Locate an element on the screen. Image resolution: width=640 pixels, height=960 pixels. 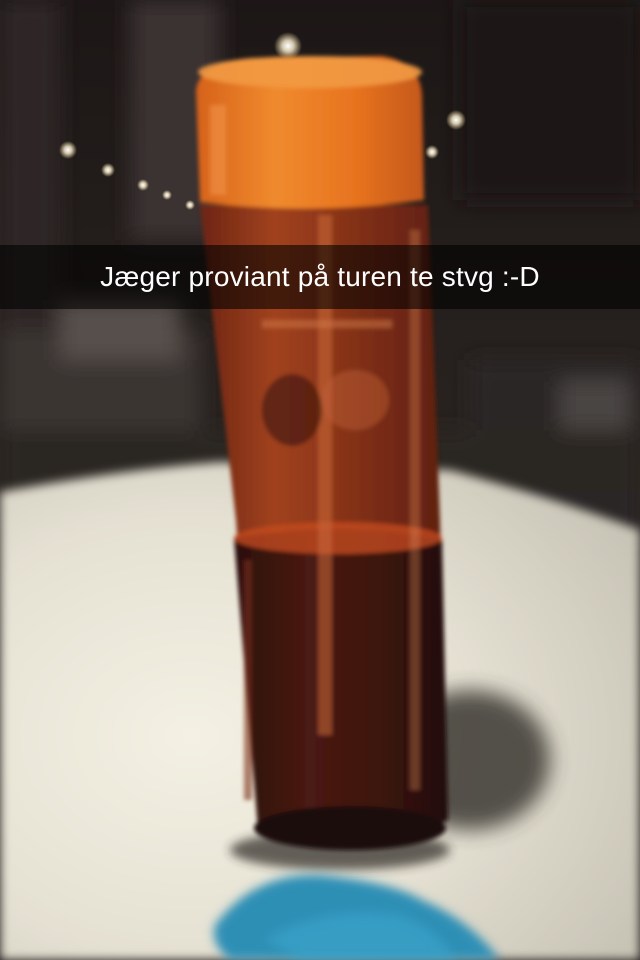
snap-caption-text: Jæger proviant på turen te stvg :-D is located at coordinates (320, 276).